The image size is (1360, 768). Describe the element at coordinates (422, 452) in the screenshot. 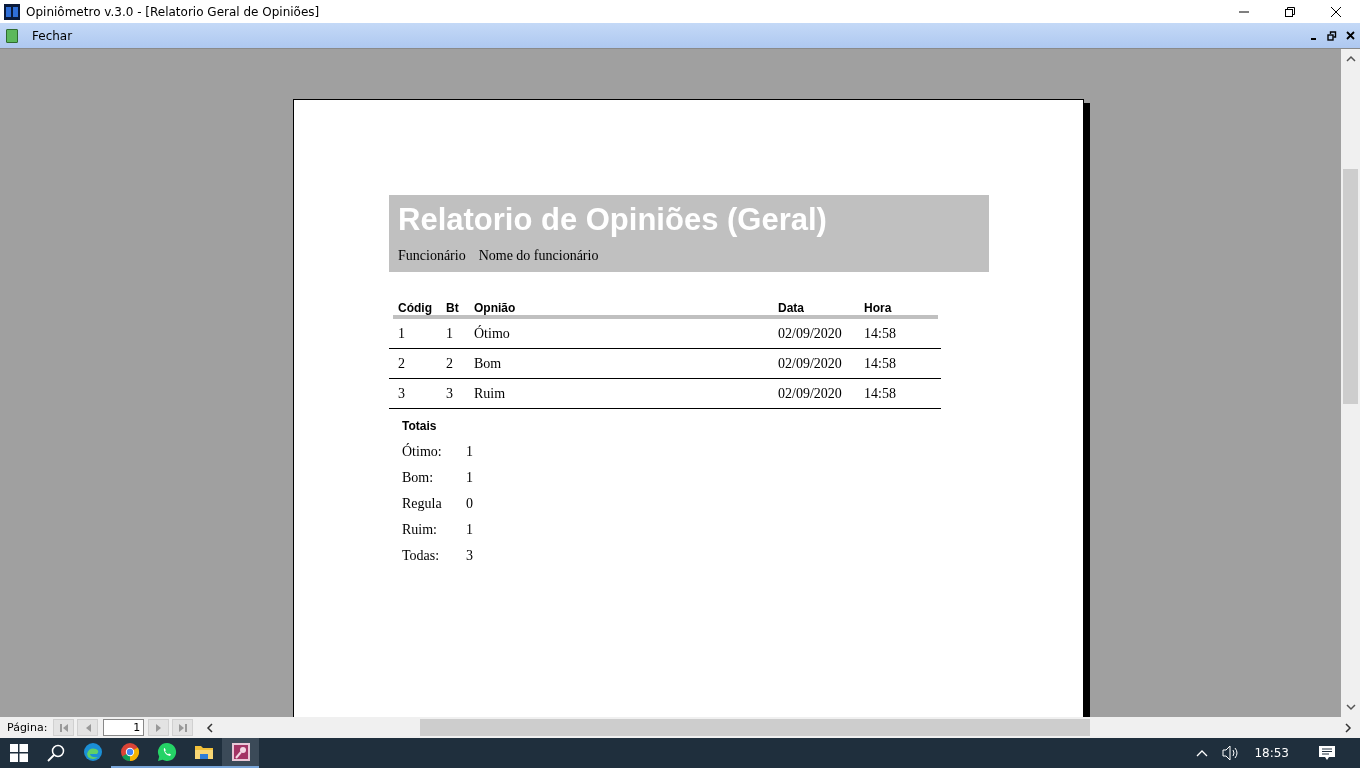

I see `total-label: Ótimo:` at that location.